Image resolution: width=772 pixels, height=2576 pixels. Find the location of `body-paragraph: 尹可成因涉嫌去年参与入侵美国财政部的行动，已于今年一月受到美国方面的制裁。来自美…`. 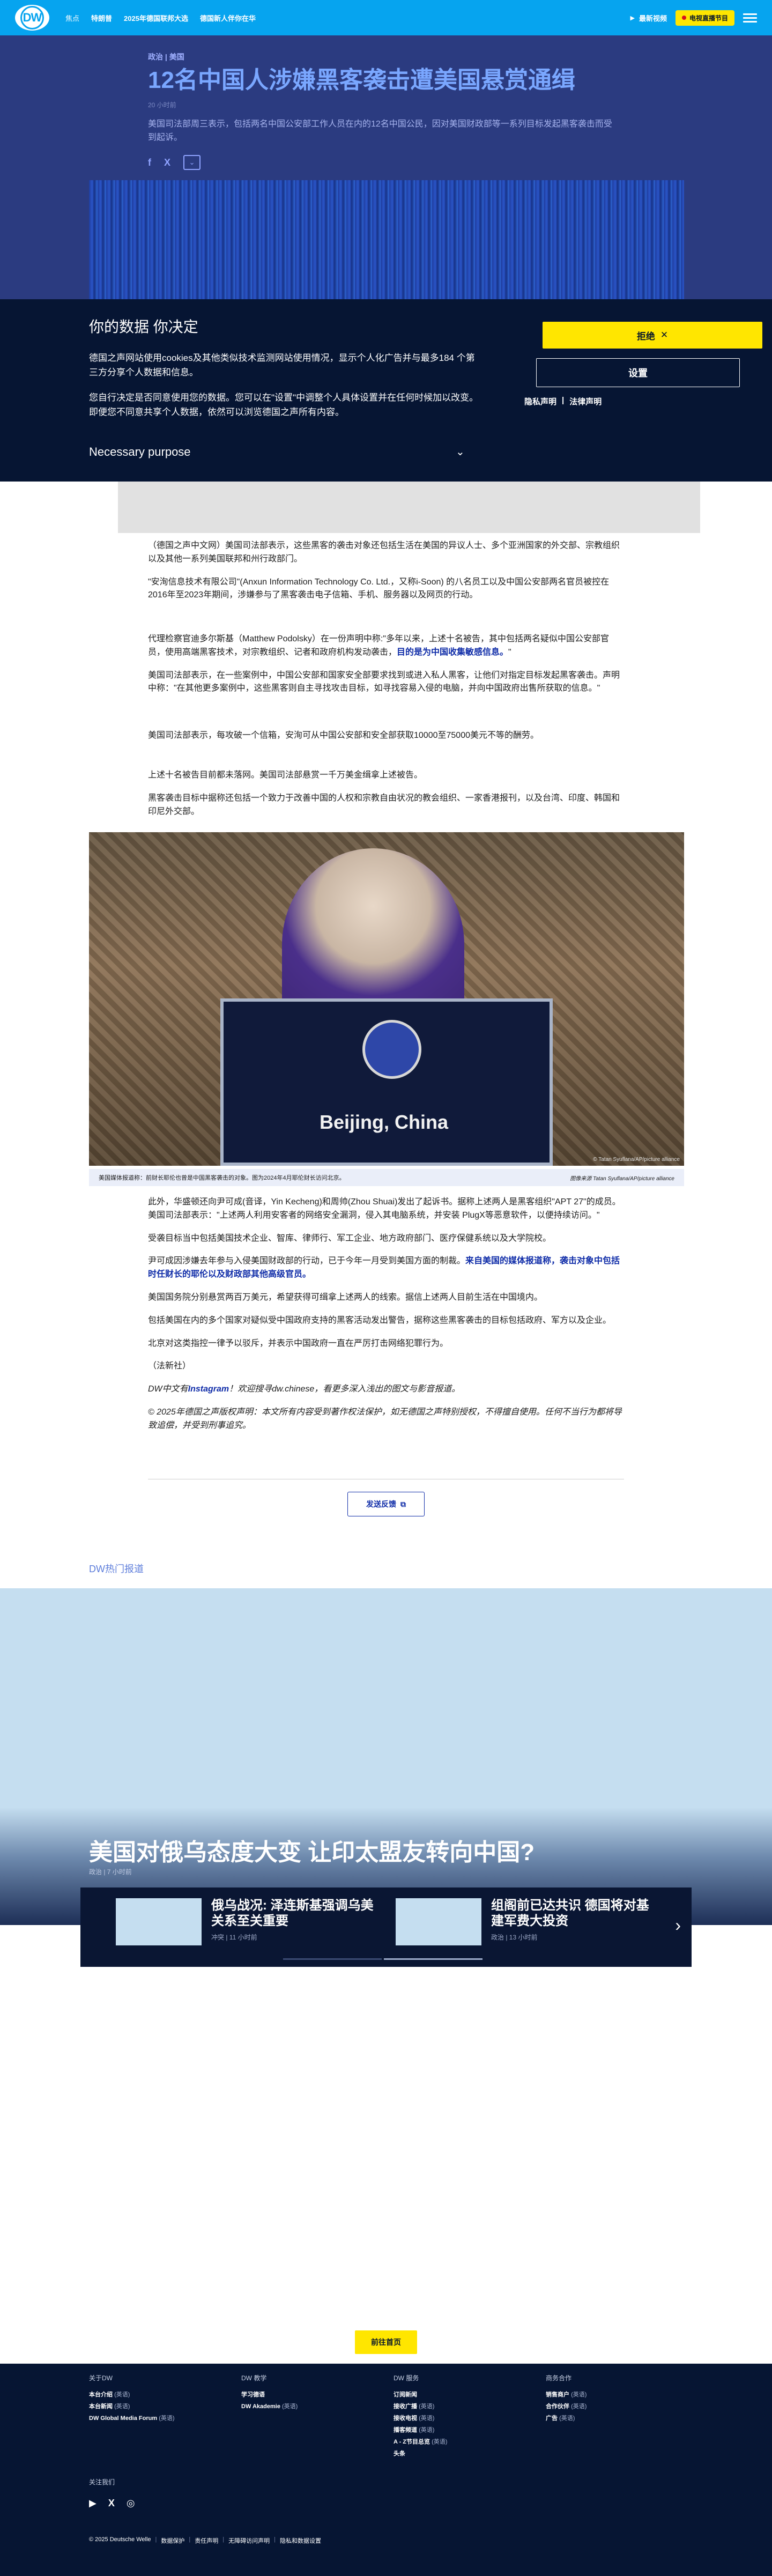

body-paragraph: 尹可成因涉嫌去年参与入侵美国财政部的行动，已于今年一月受到美国方面的制裁。来自美… is located at coordinates (386, 1268).